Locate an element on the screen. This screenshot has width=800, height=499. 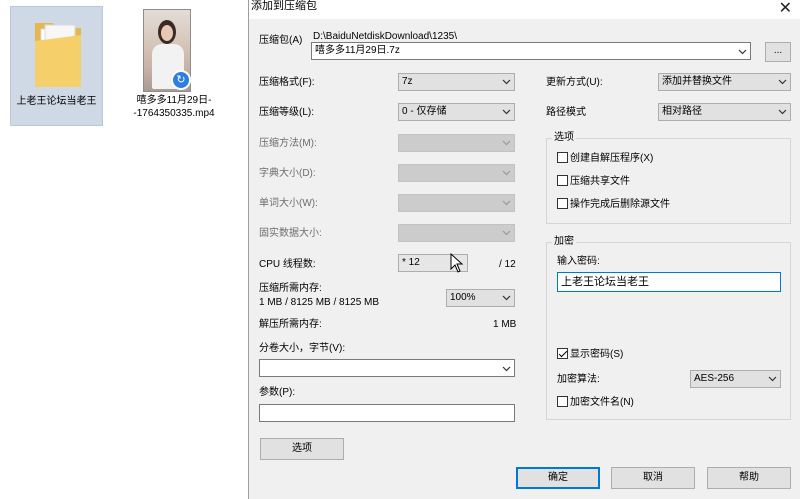
desktop-folder-item: 上老王论坛当老王 is located at coordinates (56, 66).